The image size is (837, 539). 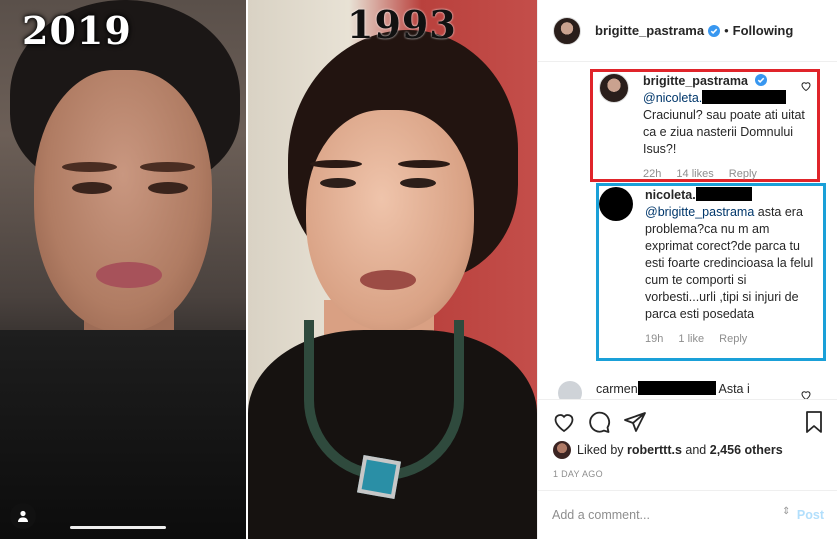 I want to click on user-tag-icon, so click(x=23, y=516).